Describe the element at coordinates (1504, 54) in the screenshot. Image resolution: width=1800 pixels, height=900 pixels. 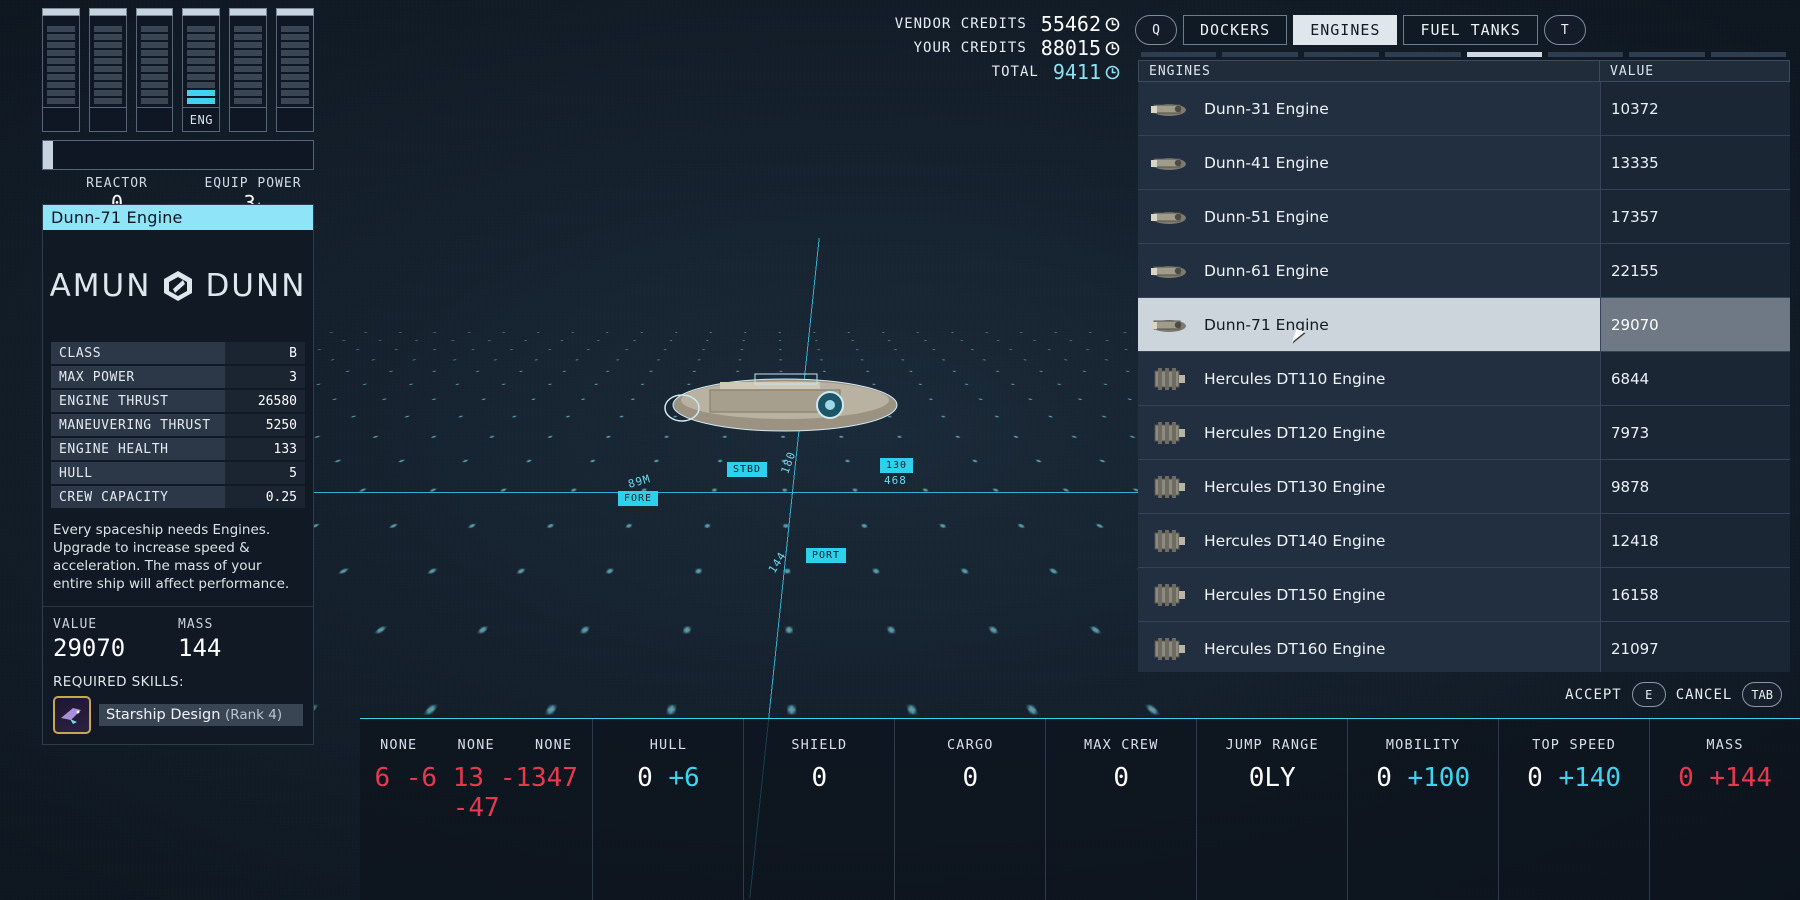
I see `tab-tick-active` at that location.